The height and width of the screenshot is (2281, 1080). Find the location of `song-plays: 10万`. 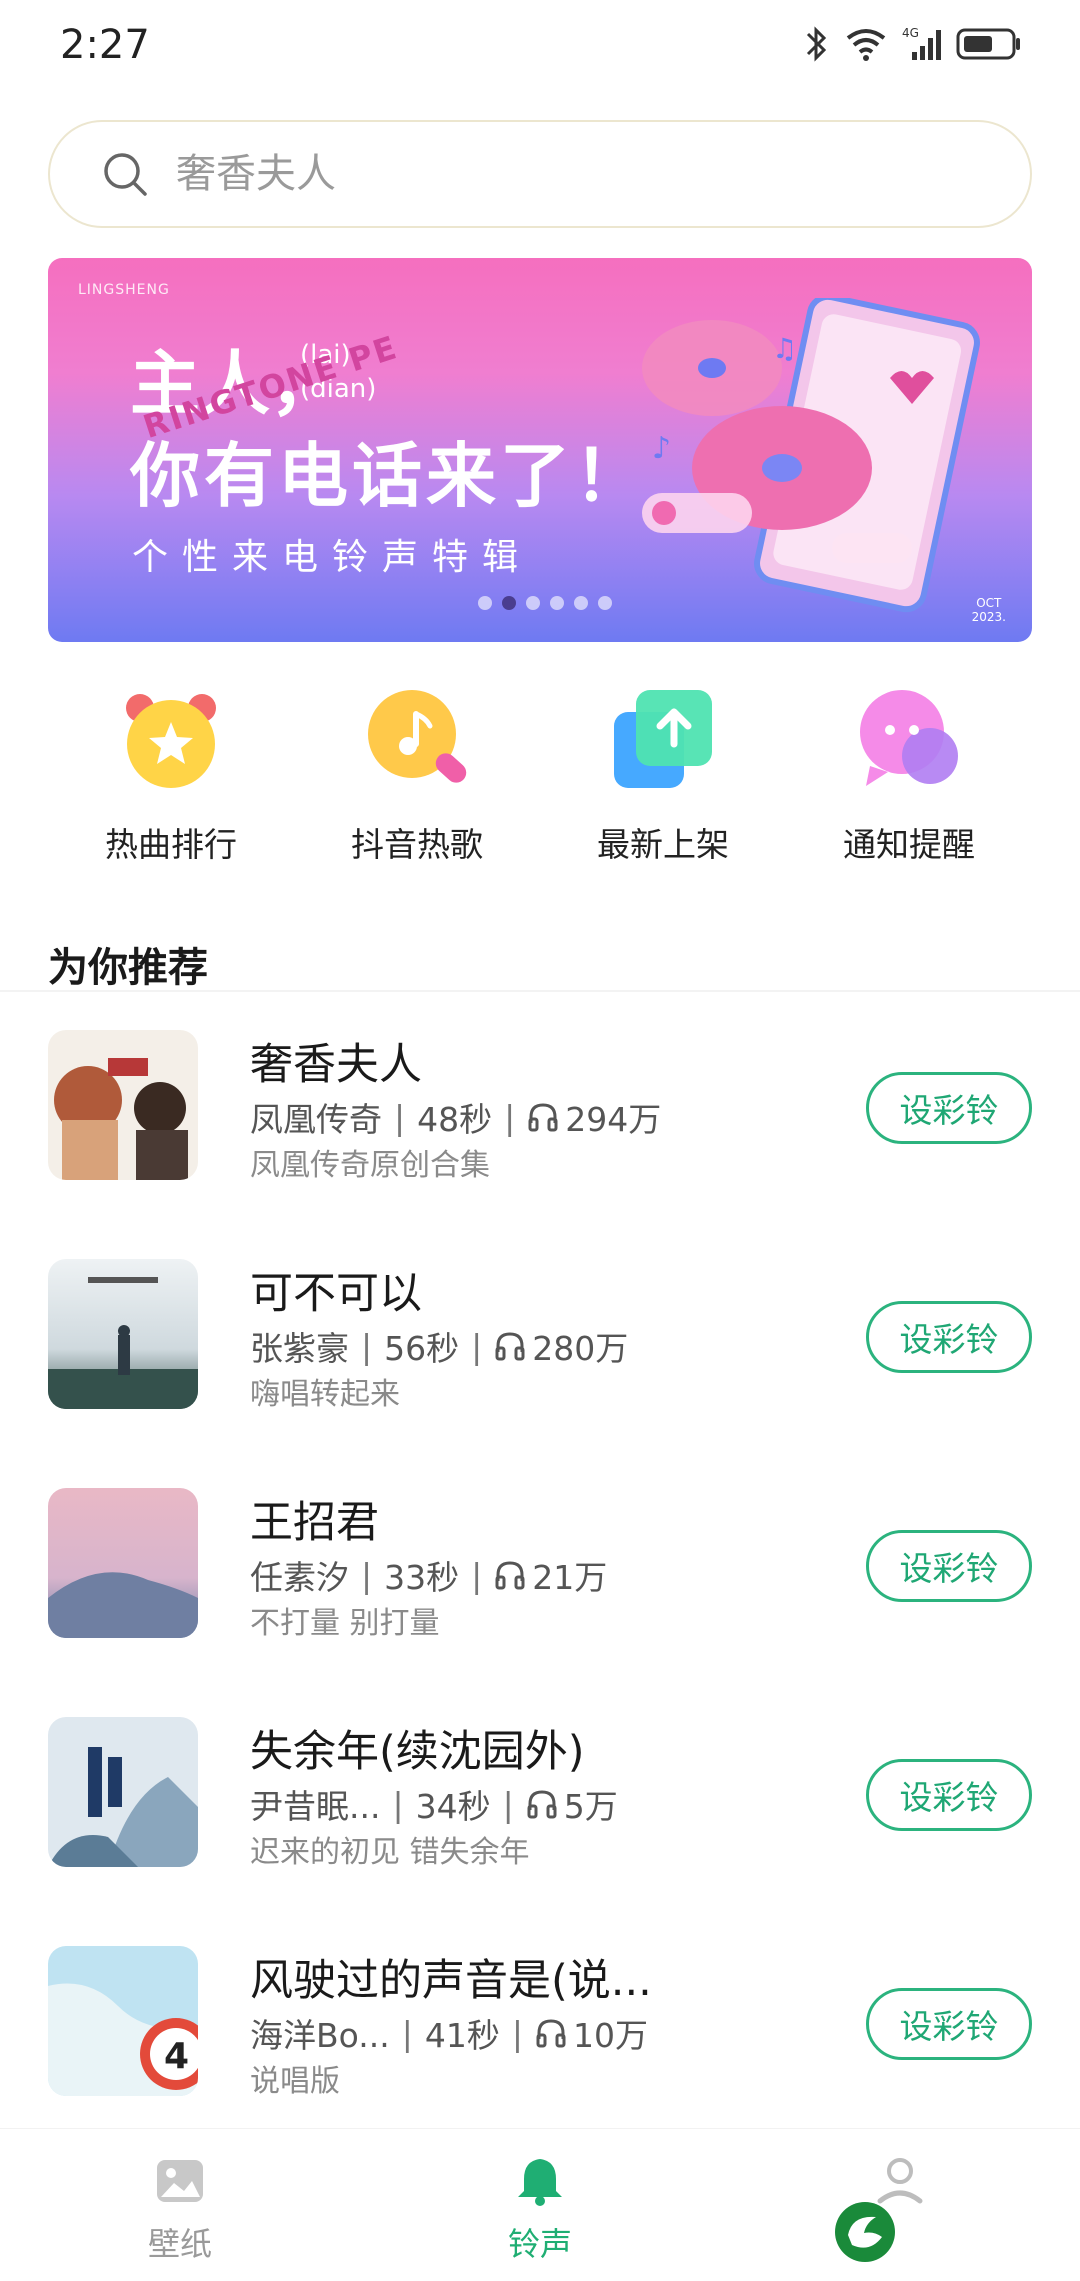

song-plays: 10万 is located at coordinates (610, 2035).